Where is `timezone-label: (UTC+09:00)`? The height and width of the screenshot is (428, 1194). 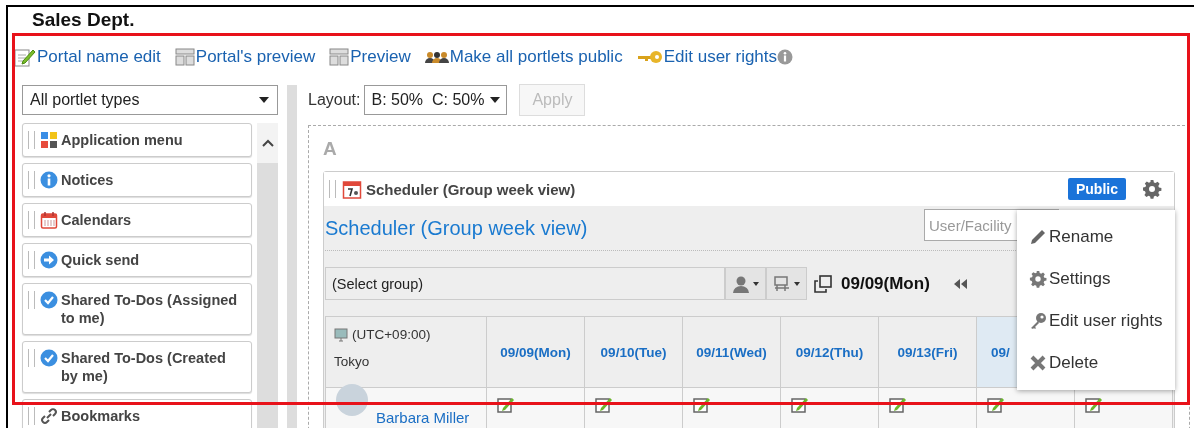 timezone-label: (UTC+09:00) is located at coordinates (391, 335).